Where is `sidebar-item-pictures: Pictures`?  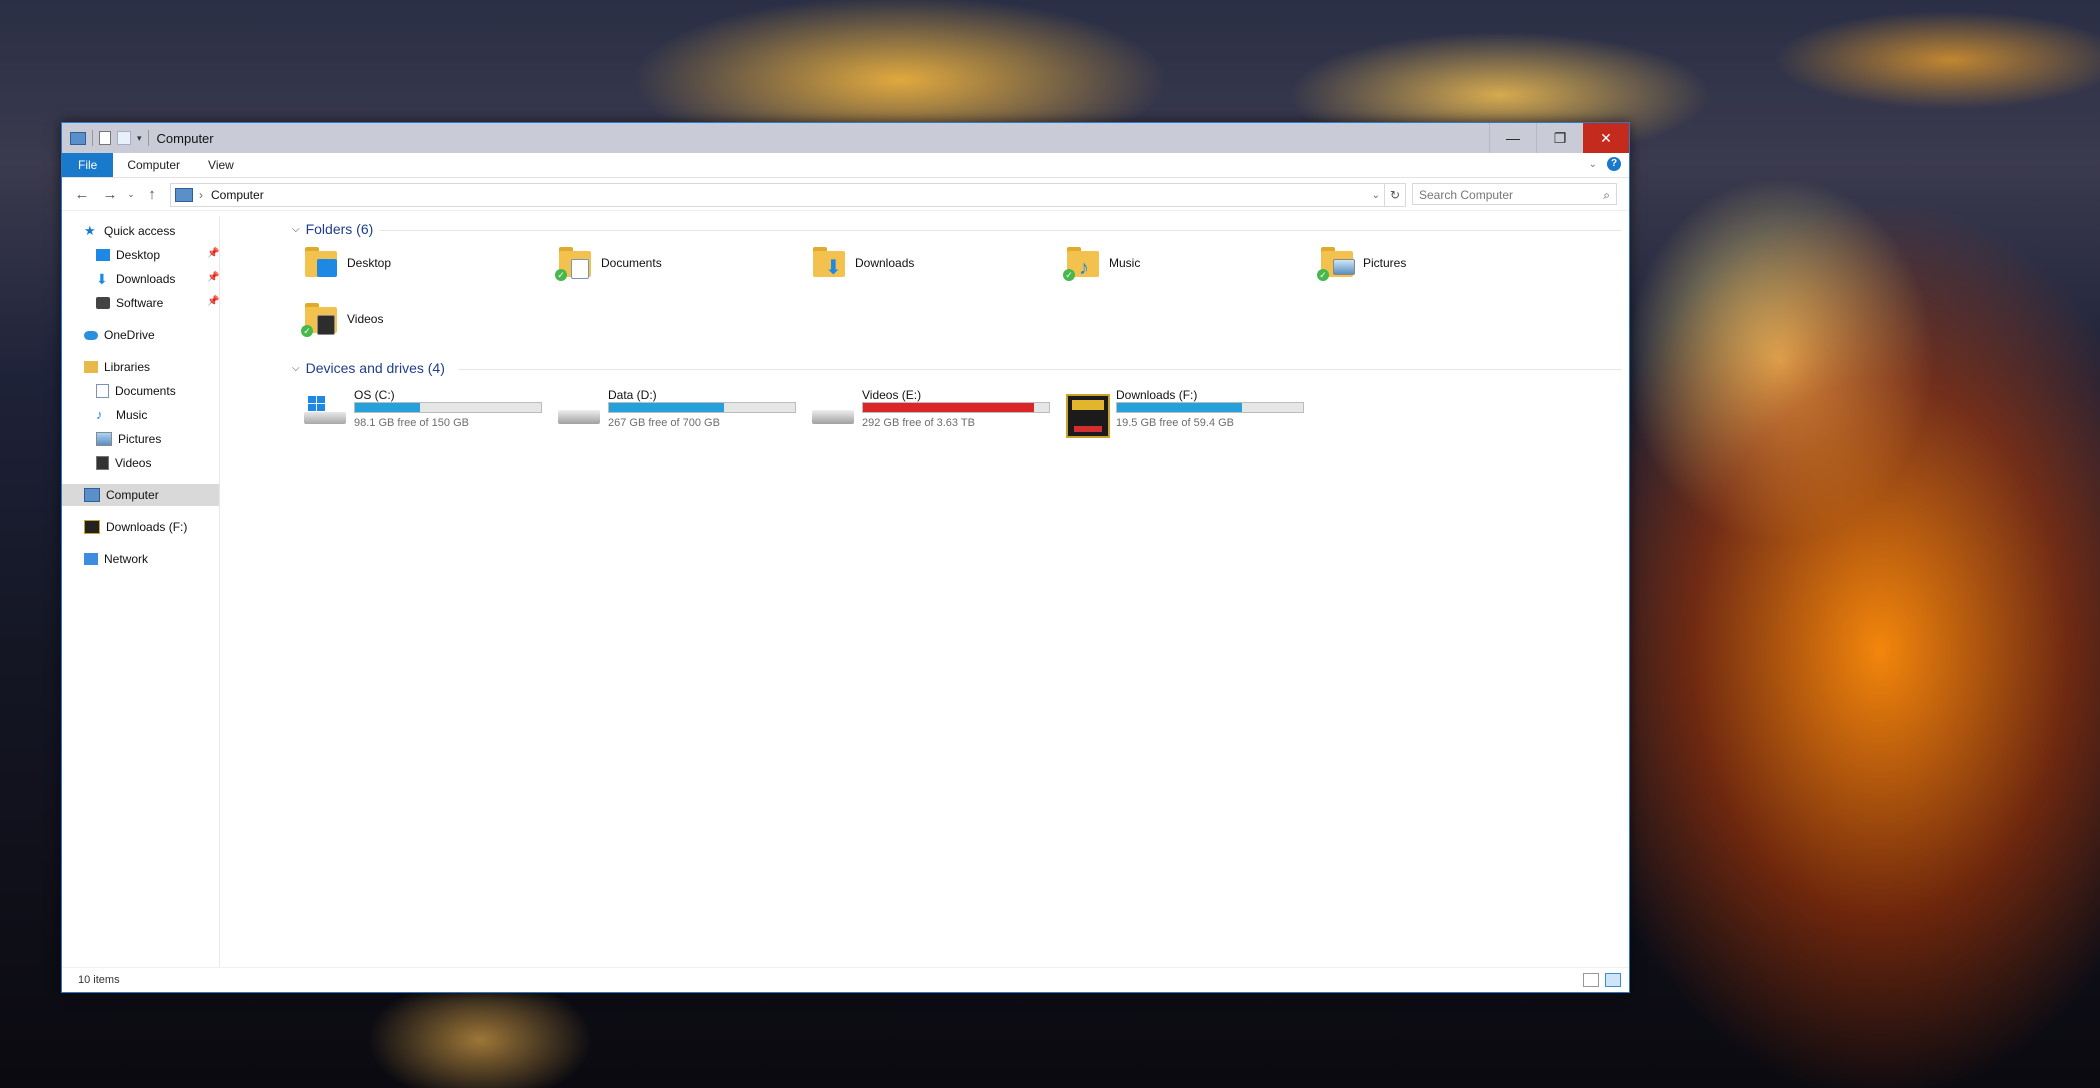 sidebar-item-pictures: Pictures is located at coordinates (128, 439).